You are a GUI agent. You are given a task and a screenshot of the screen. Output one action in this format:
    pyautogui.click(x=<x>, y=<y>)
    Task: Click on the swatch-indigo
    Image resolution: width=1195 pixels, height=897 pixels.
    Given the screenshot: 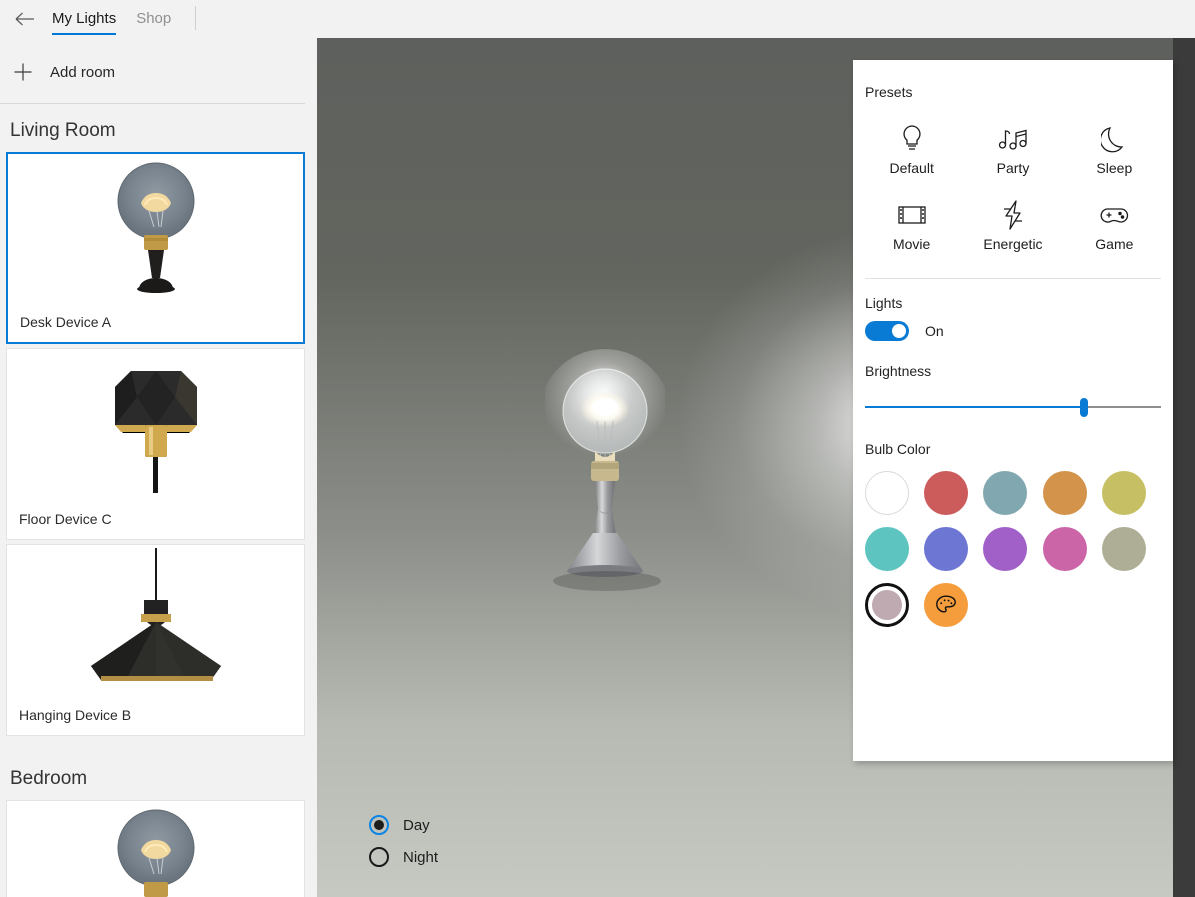 What is the action you would take?
    pyautogui.click(x=946, y=549)
    